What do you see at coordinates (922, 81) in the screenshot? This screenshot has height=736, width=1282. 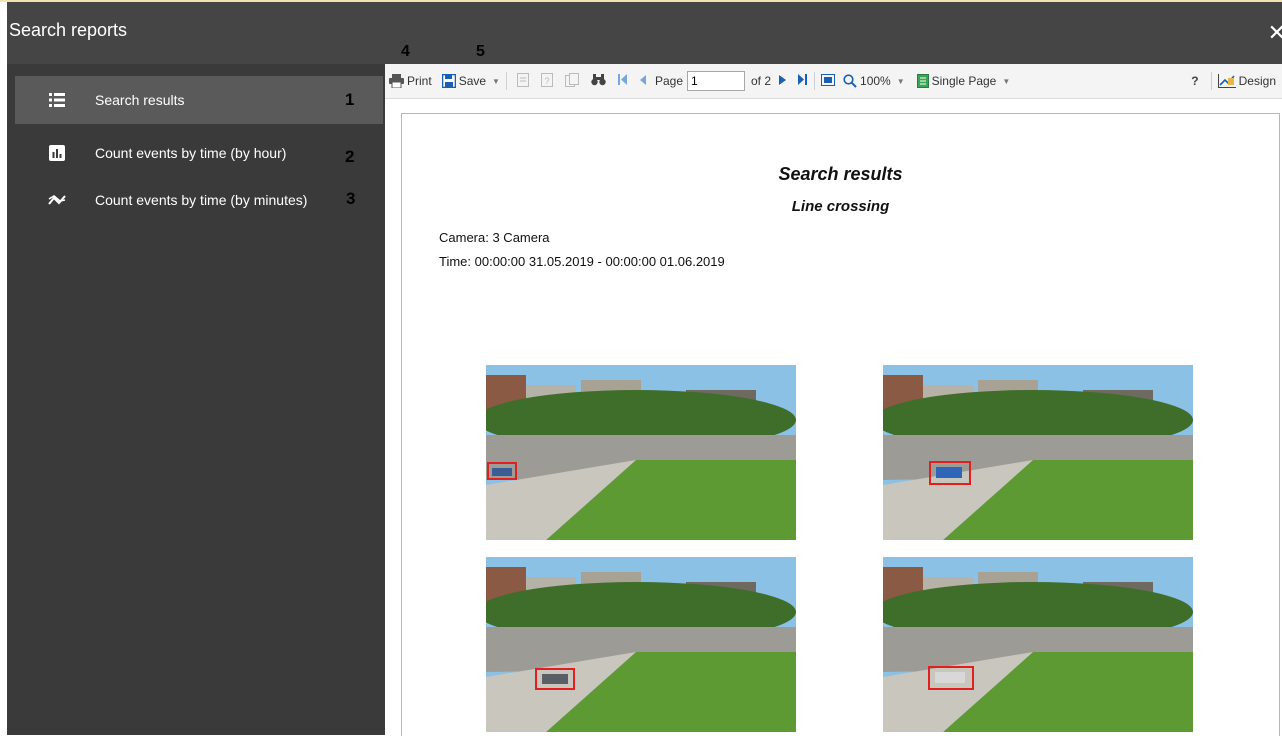 I see `single-page-icon` at bounding box center [922, 81].